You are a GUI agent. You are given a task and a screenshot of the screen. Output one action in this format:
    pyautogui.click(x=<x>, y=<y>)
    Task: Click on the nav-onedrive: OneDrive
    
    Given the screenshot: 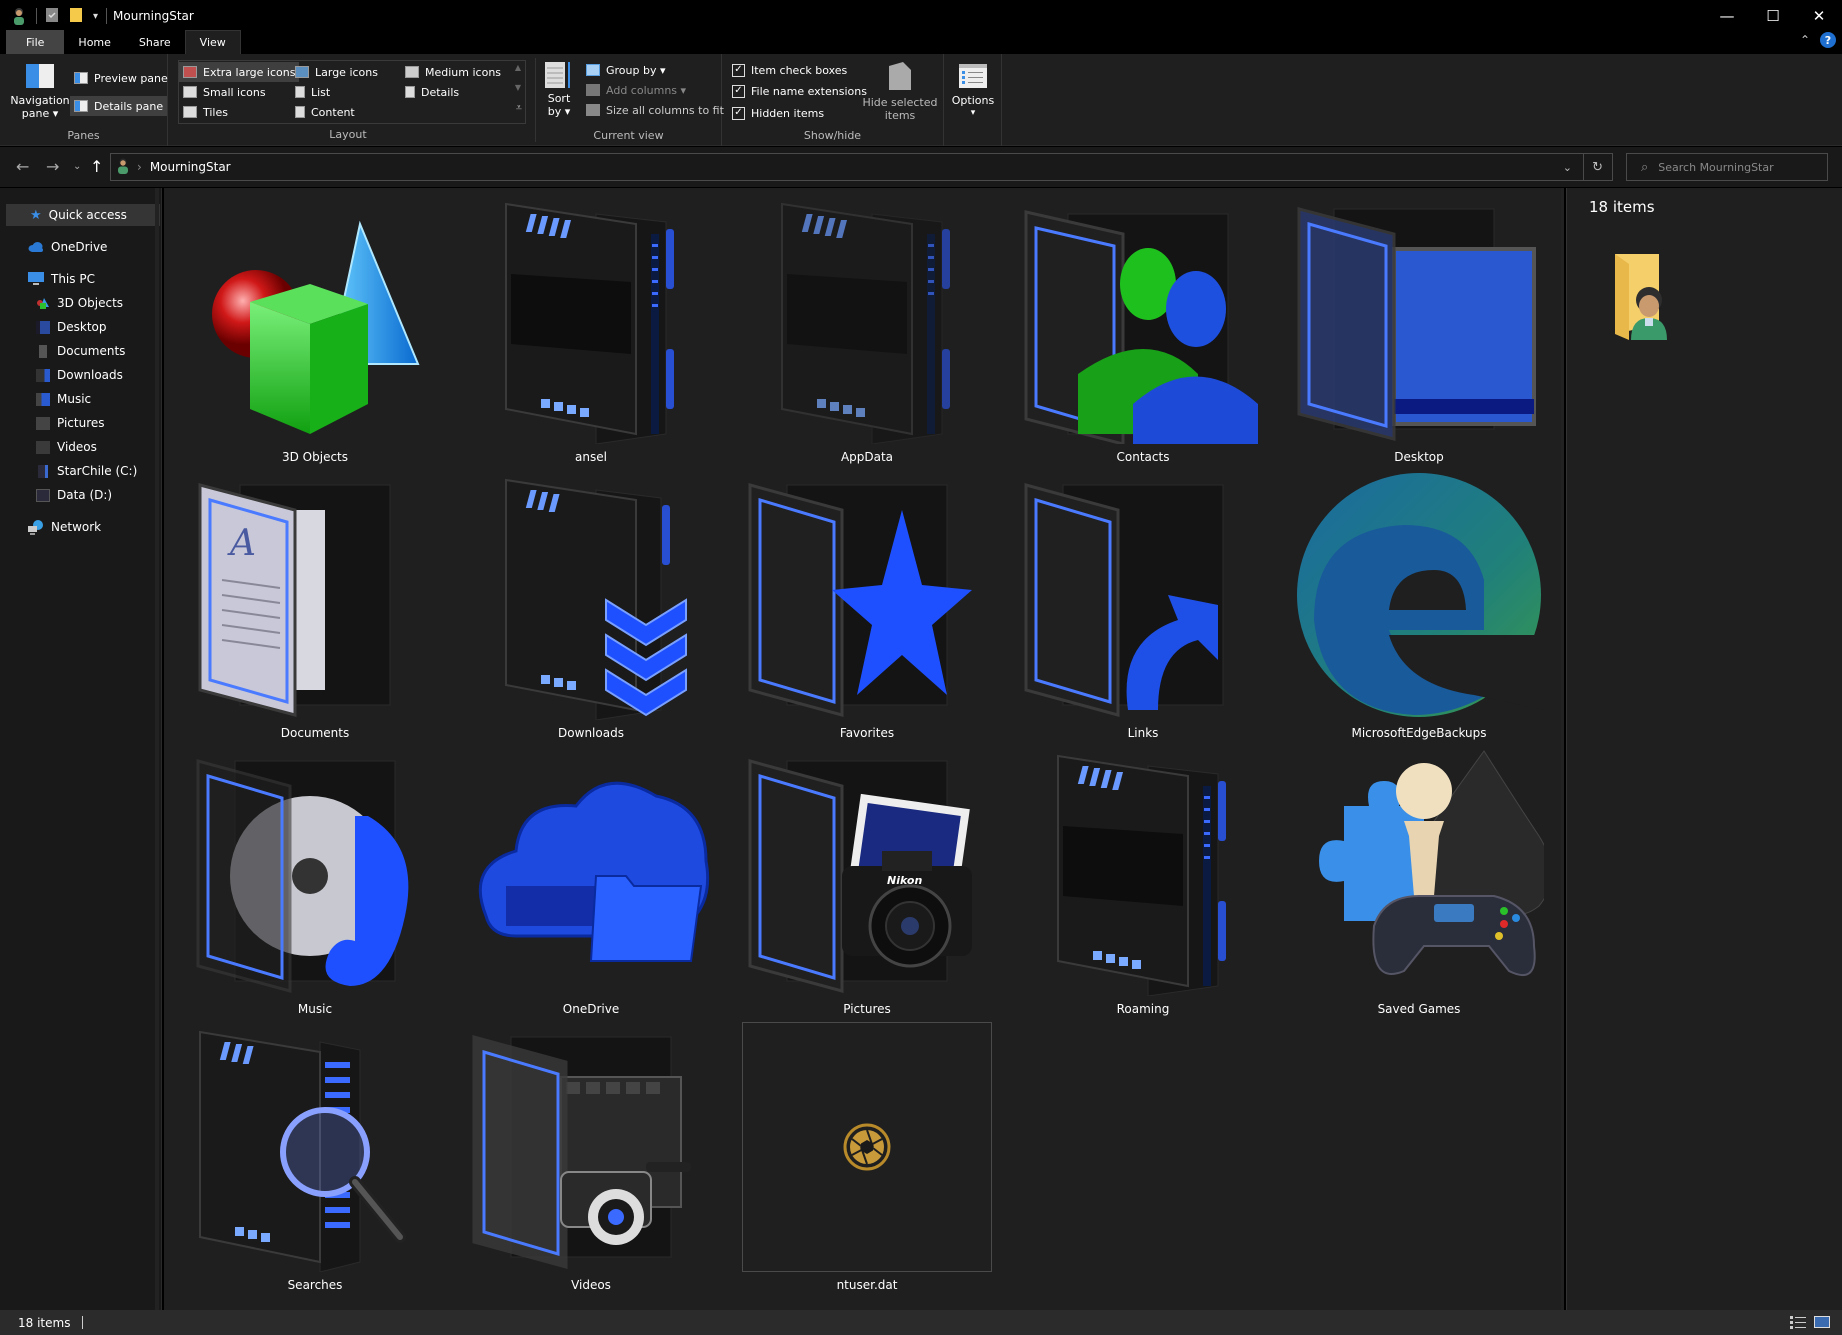 What is the action you would take?
    pyautogui.click(x=83, y=247)
    